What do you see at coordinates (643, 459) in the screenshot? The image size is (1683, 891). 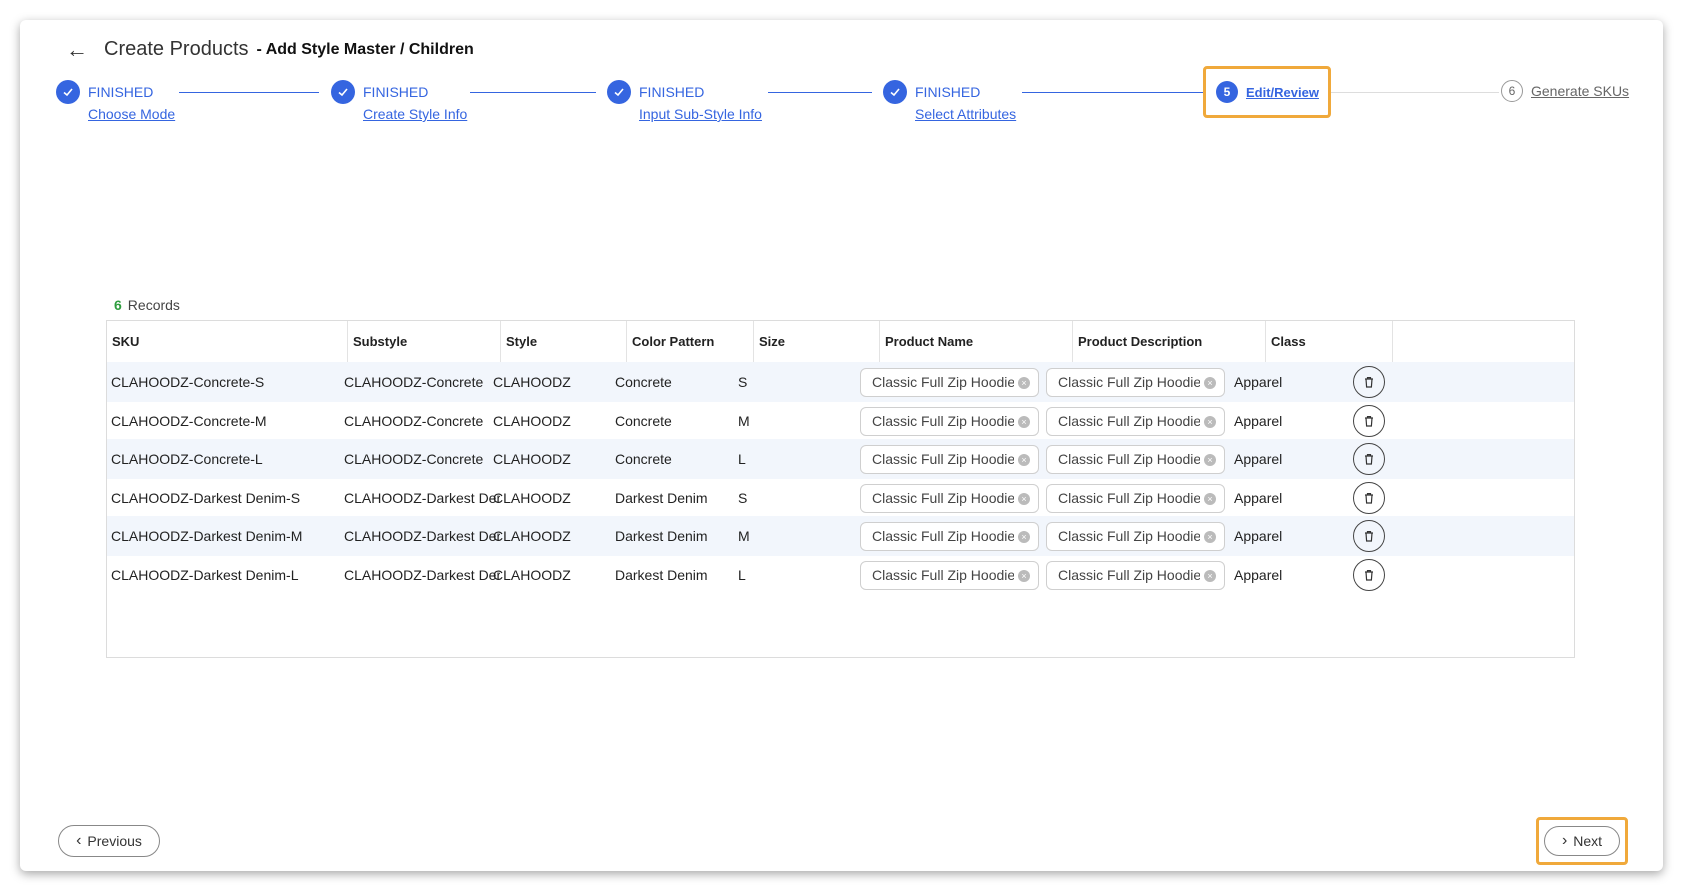 I see `cell-color-pattern: Concrete` at bounding box center [643, 459].